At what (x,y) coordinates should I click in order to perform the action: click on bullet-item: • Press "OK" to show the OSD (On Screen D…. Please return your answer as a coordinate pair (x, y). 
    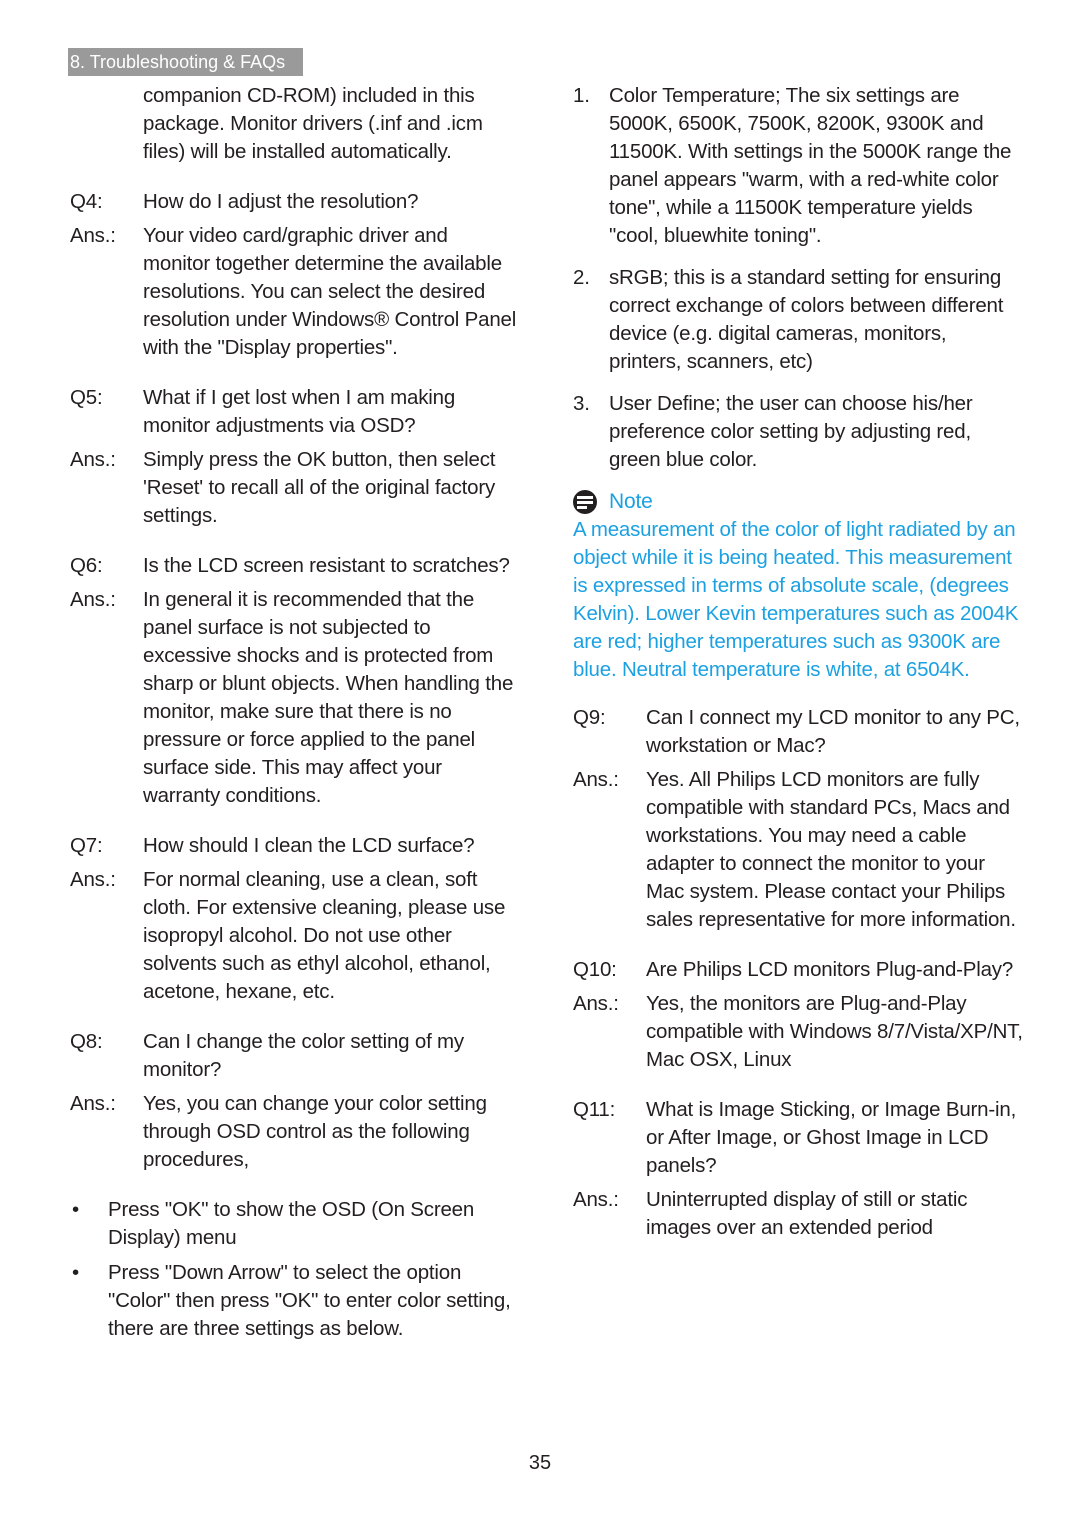
    Looking at the image, I should click on (295, 1224).